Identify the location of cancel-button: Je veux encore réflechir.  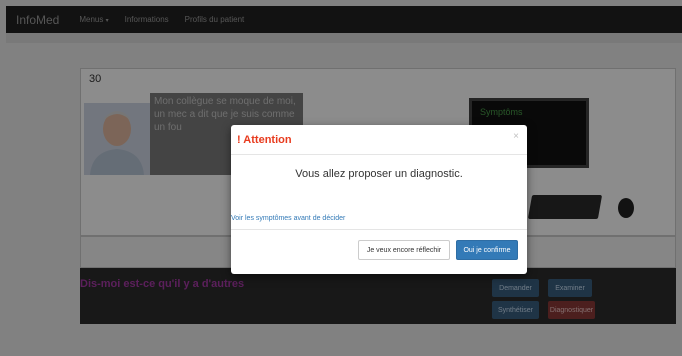
(404, 250).